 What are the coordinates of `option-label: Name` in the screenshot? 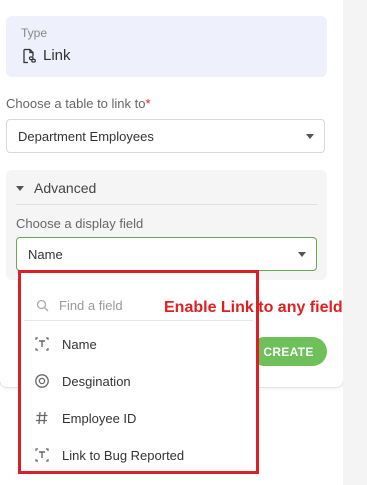 It's located at (79, 344).